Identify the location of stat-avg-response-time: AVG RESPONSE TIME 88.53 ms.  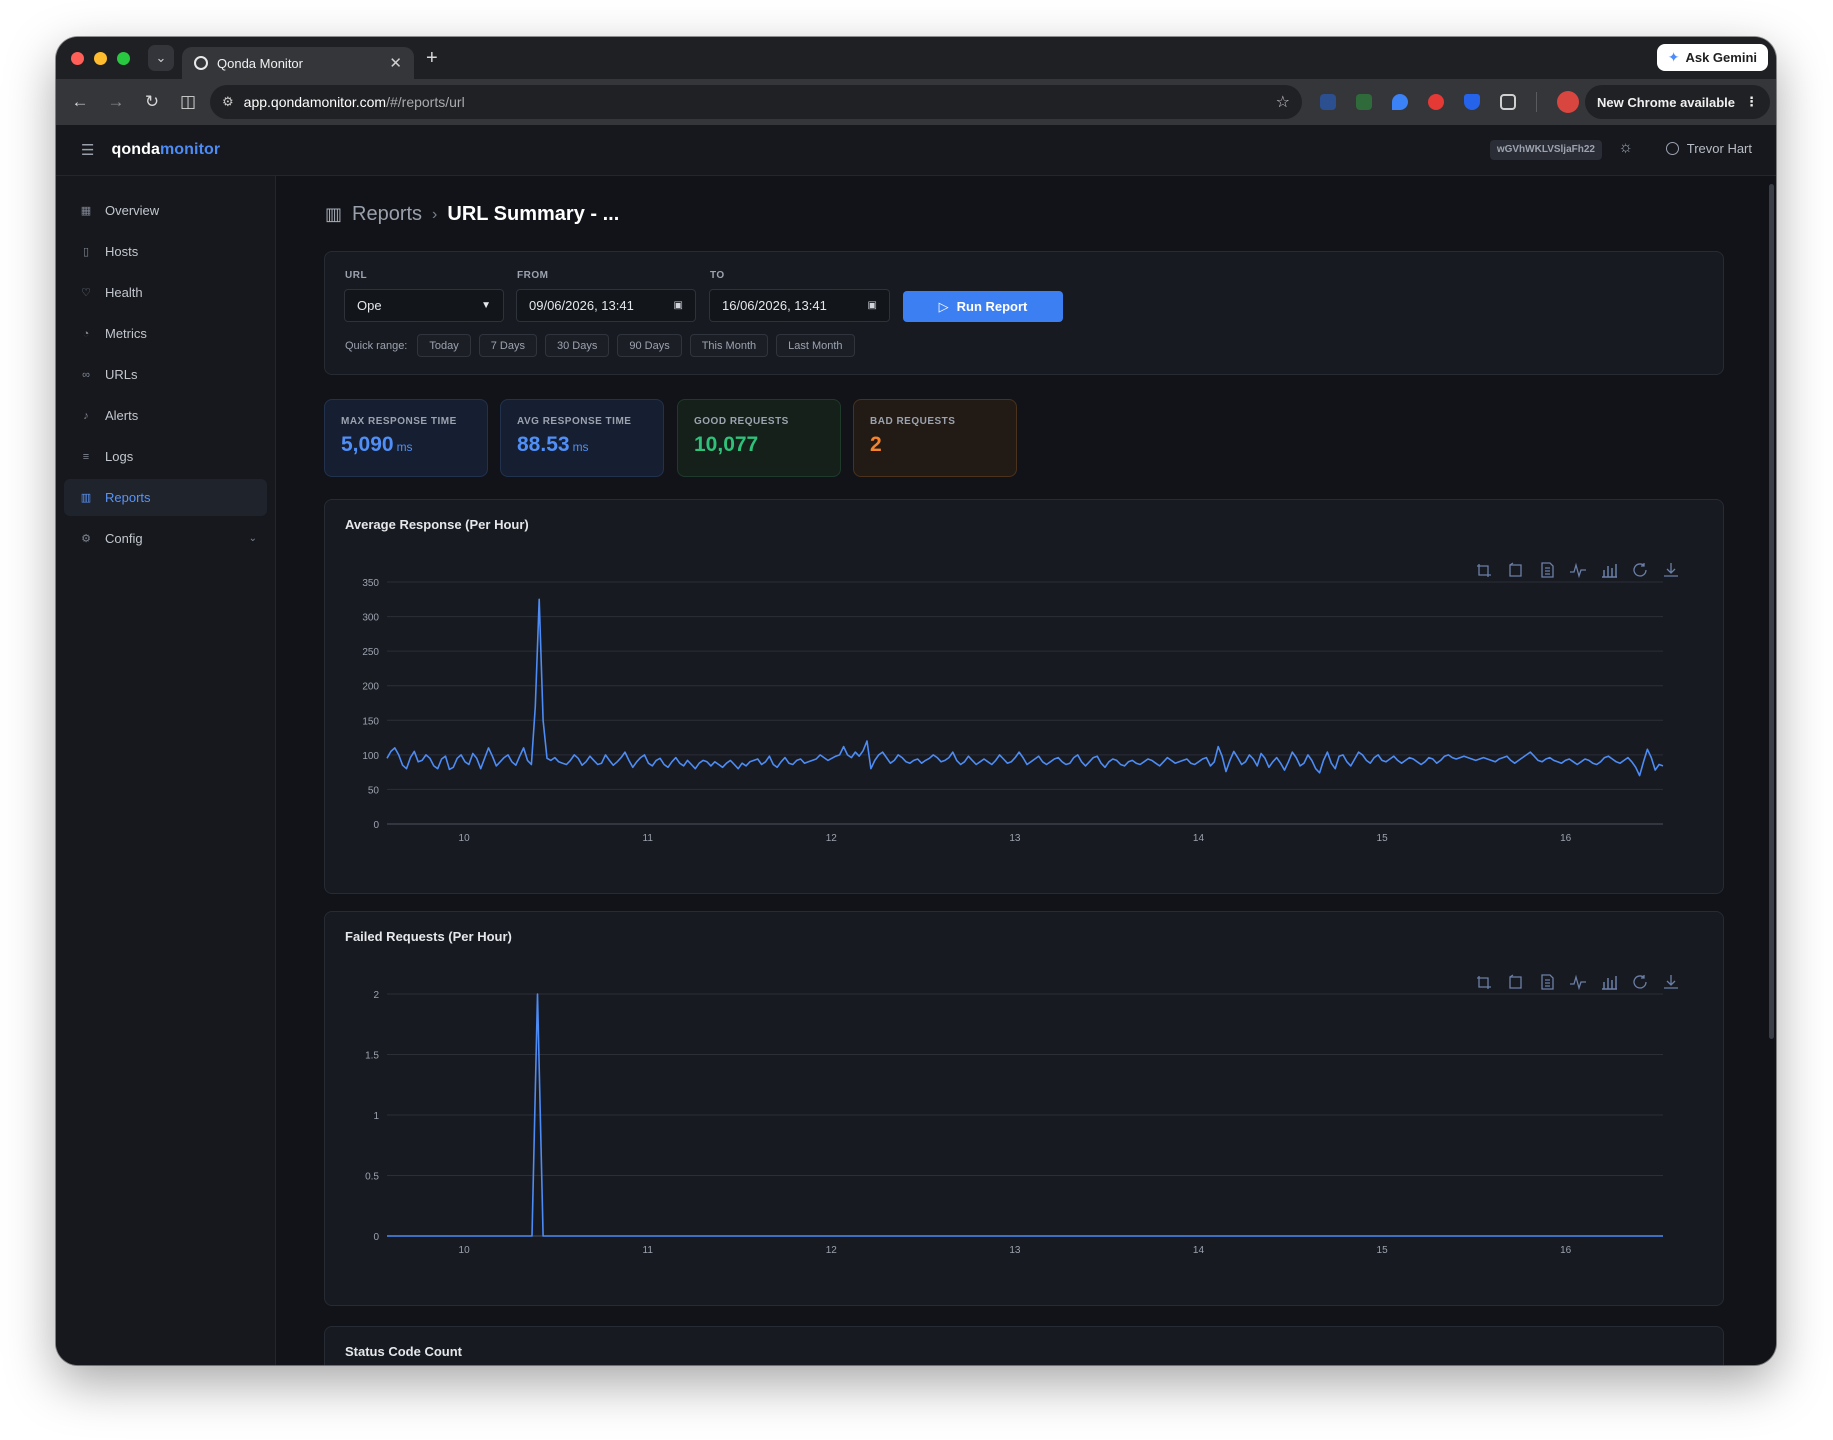
(582, 438).